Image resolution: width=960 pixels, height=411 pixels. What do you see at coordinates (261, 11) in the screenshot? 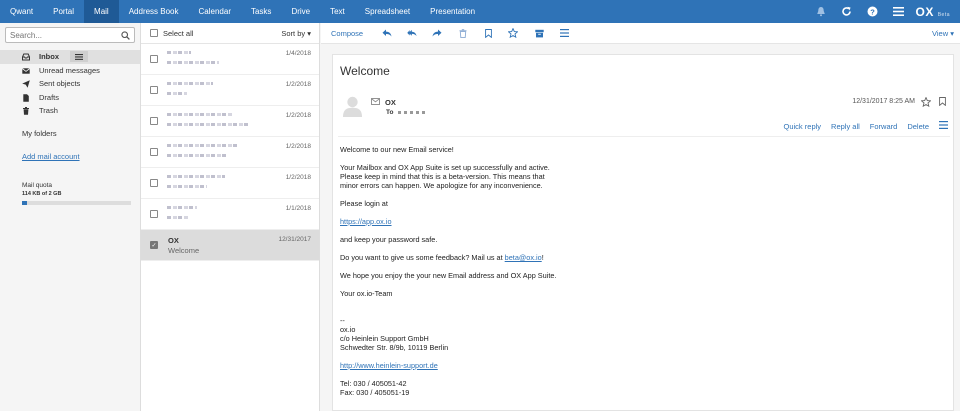
I see `app-tasks: Tasks` at bounding box center [261, 11].